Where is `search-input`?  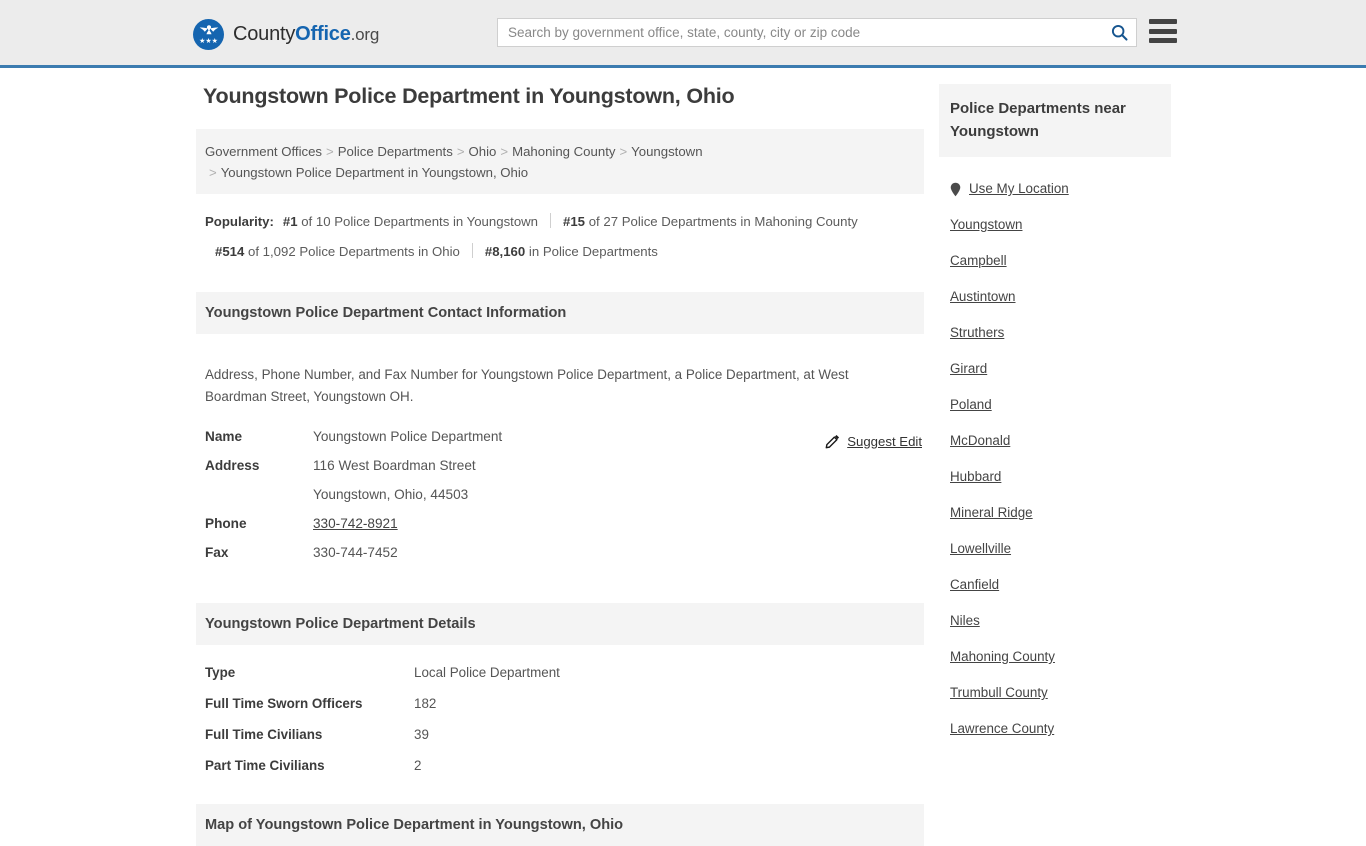 search-input is located at coordinates (800, 32).